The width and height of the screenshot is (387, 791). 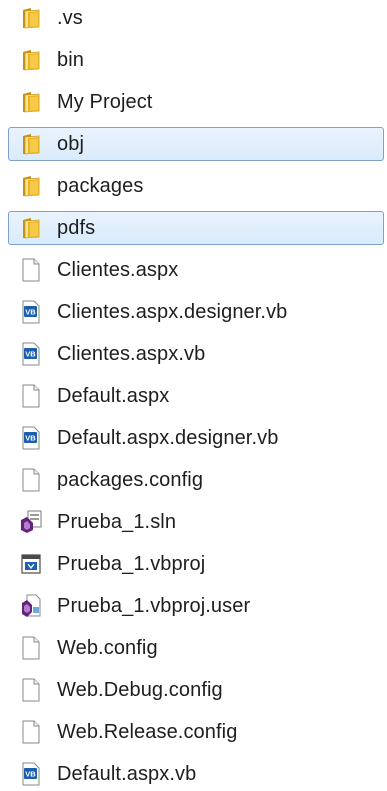 I want to click on file-name: bin, so click(x=70, y=59).